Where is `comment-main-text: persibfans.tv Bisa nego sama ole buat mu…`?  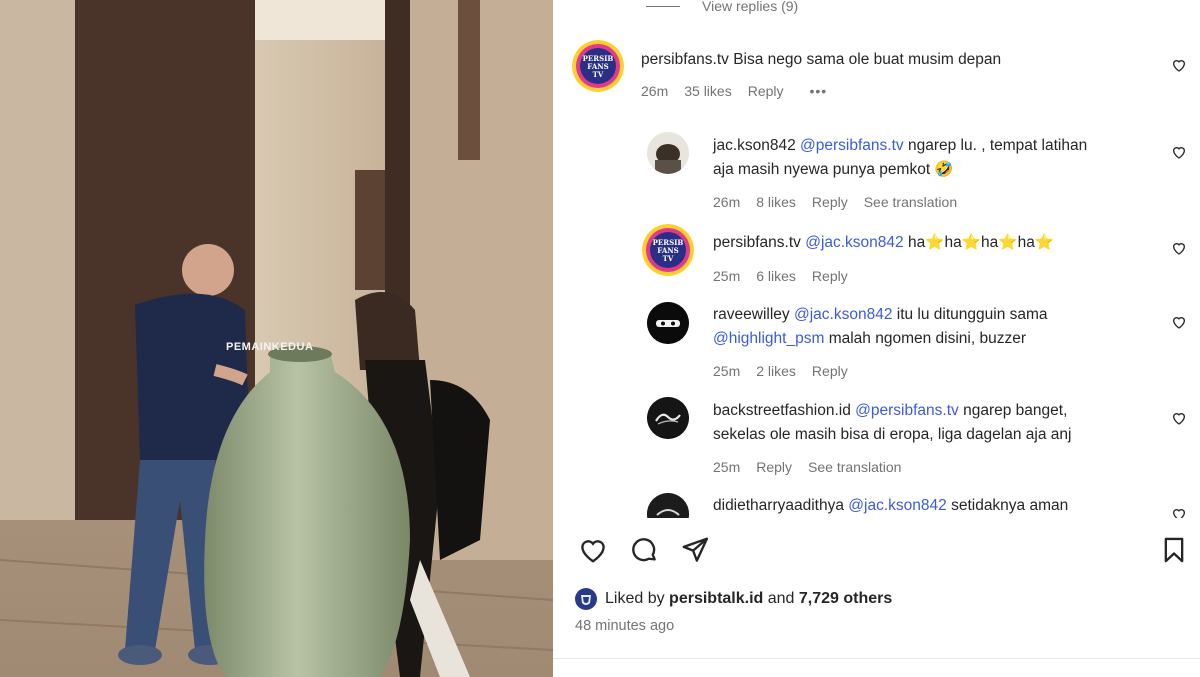
comment-main-text: persibfans.tv Bisa nego sama ole buat mu… is located at coordinates (891, 60).